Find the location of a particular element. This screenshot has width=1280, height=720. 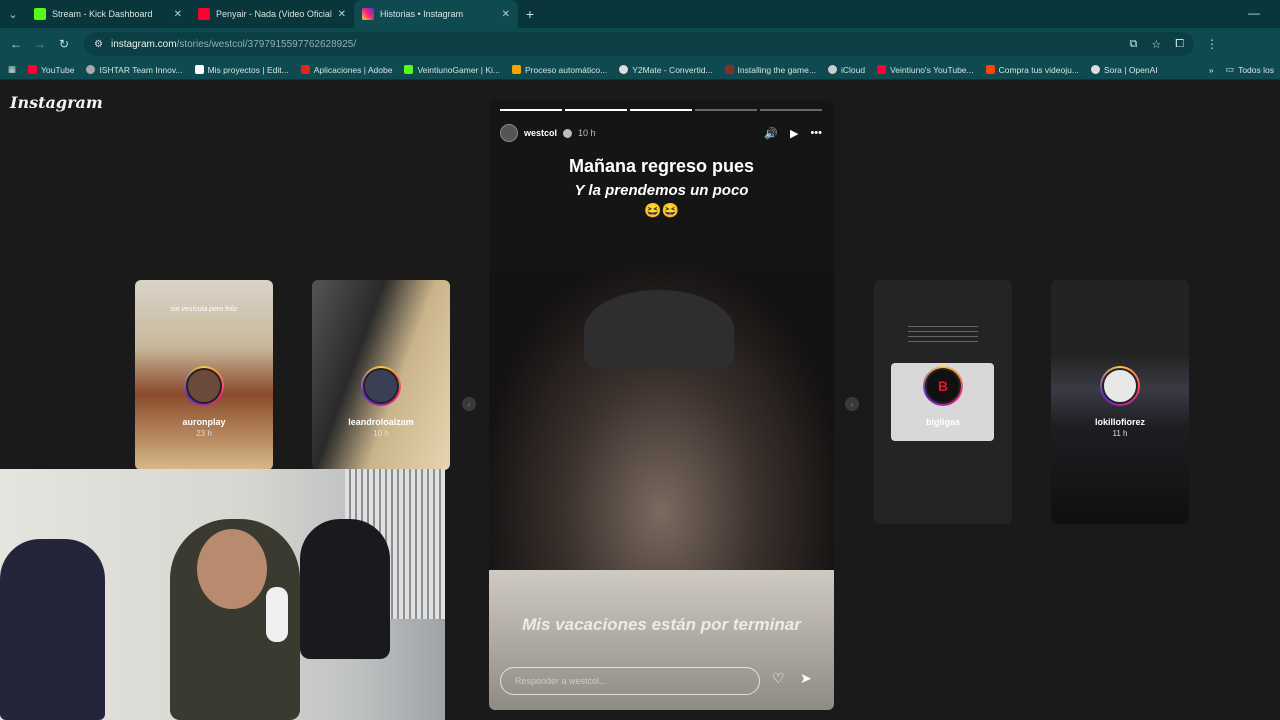

youtube-icon is located at coordinates (33, 69).